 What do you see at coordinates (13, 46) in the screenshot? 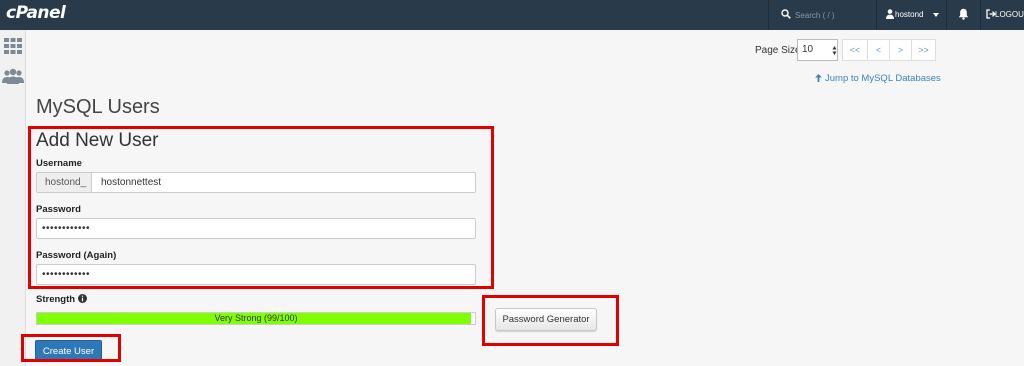
I see `grid-icon` at bounding box center [13, 46].